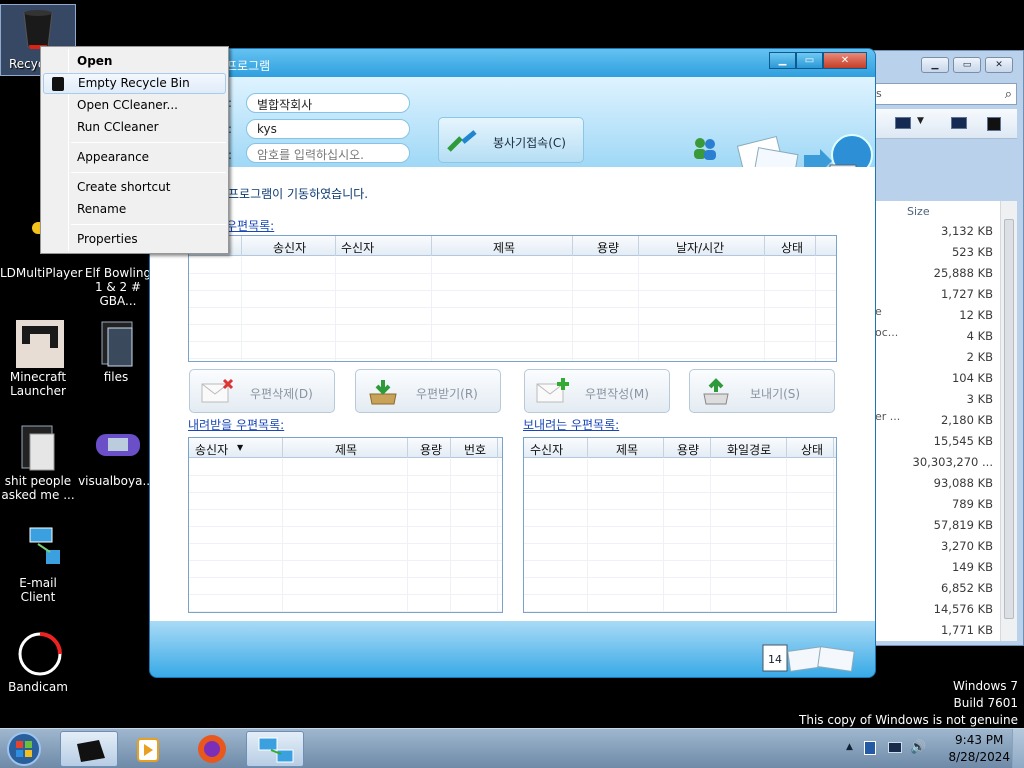 This screenshot has height=768, width=1024. Describe the element at coordinates (870, 748) in the screenshot. I see `tray-app-icon` at that location.